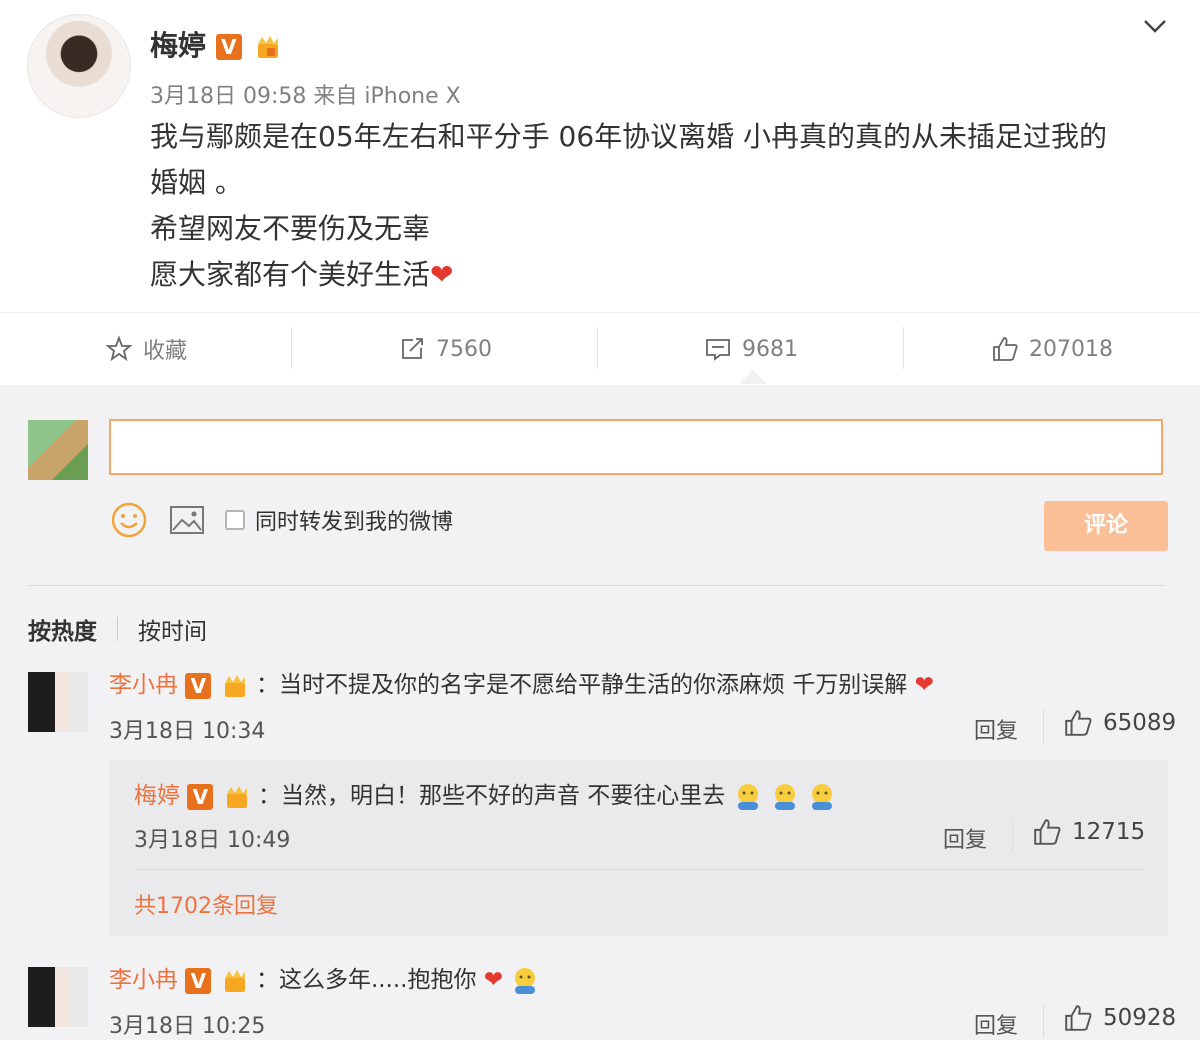 Image resolution: width=1200 pixels, height=1040 pixels. Describe the element at coordinates (290, 274) in the screenshot. I see `post-line-text: 愿大家都有个美好生活` at that location.